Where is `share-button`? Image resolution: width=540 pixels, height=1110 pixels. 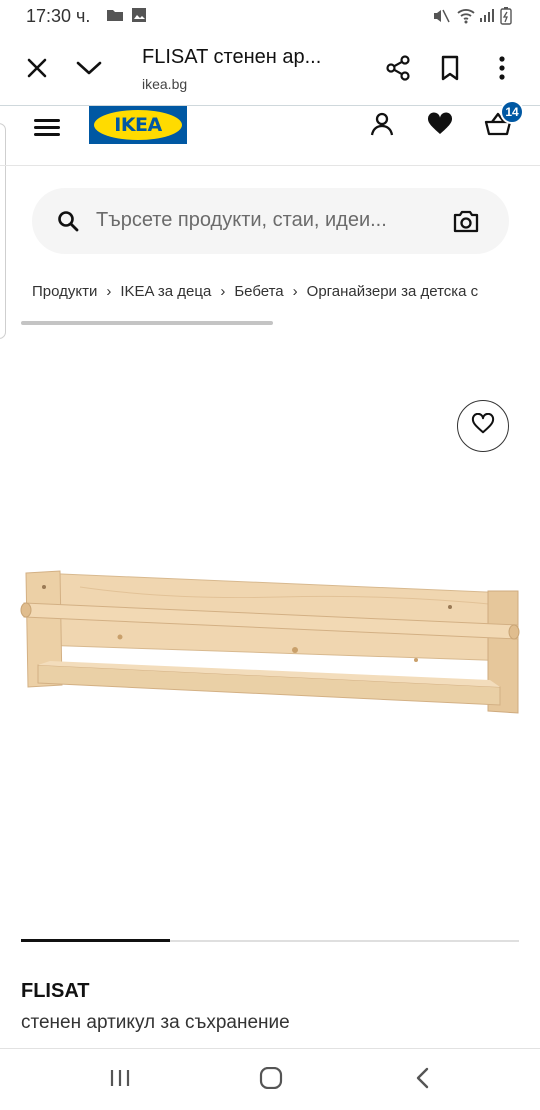 share-button is located at coordinates (398, 70).